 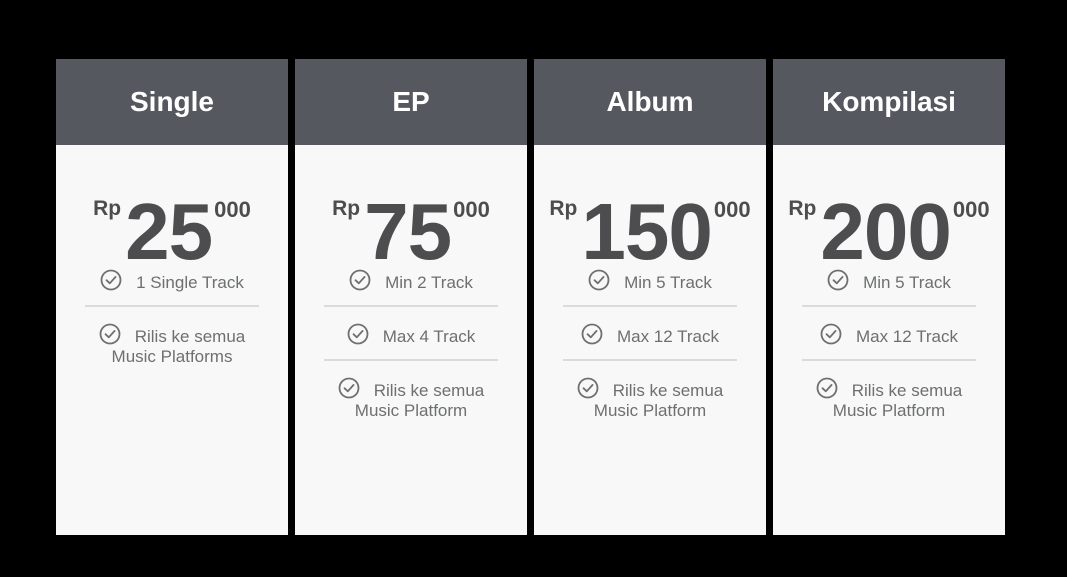 What do you see at coordinates (889, 208) in the screenshot?
I see `plan-price: Rp 200 000` at bounding box center [889, 208].